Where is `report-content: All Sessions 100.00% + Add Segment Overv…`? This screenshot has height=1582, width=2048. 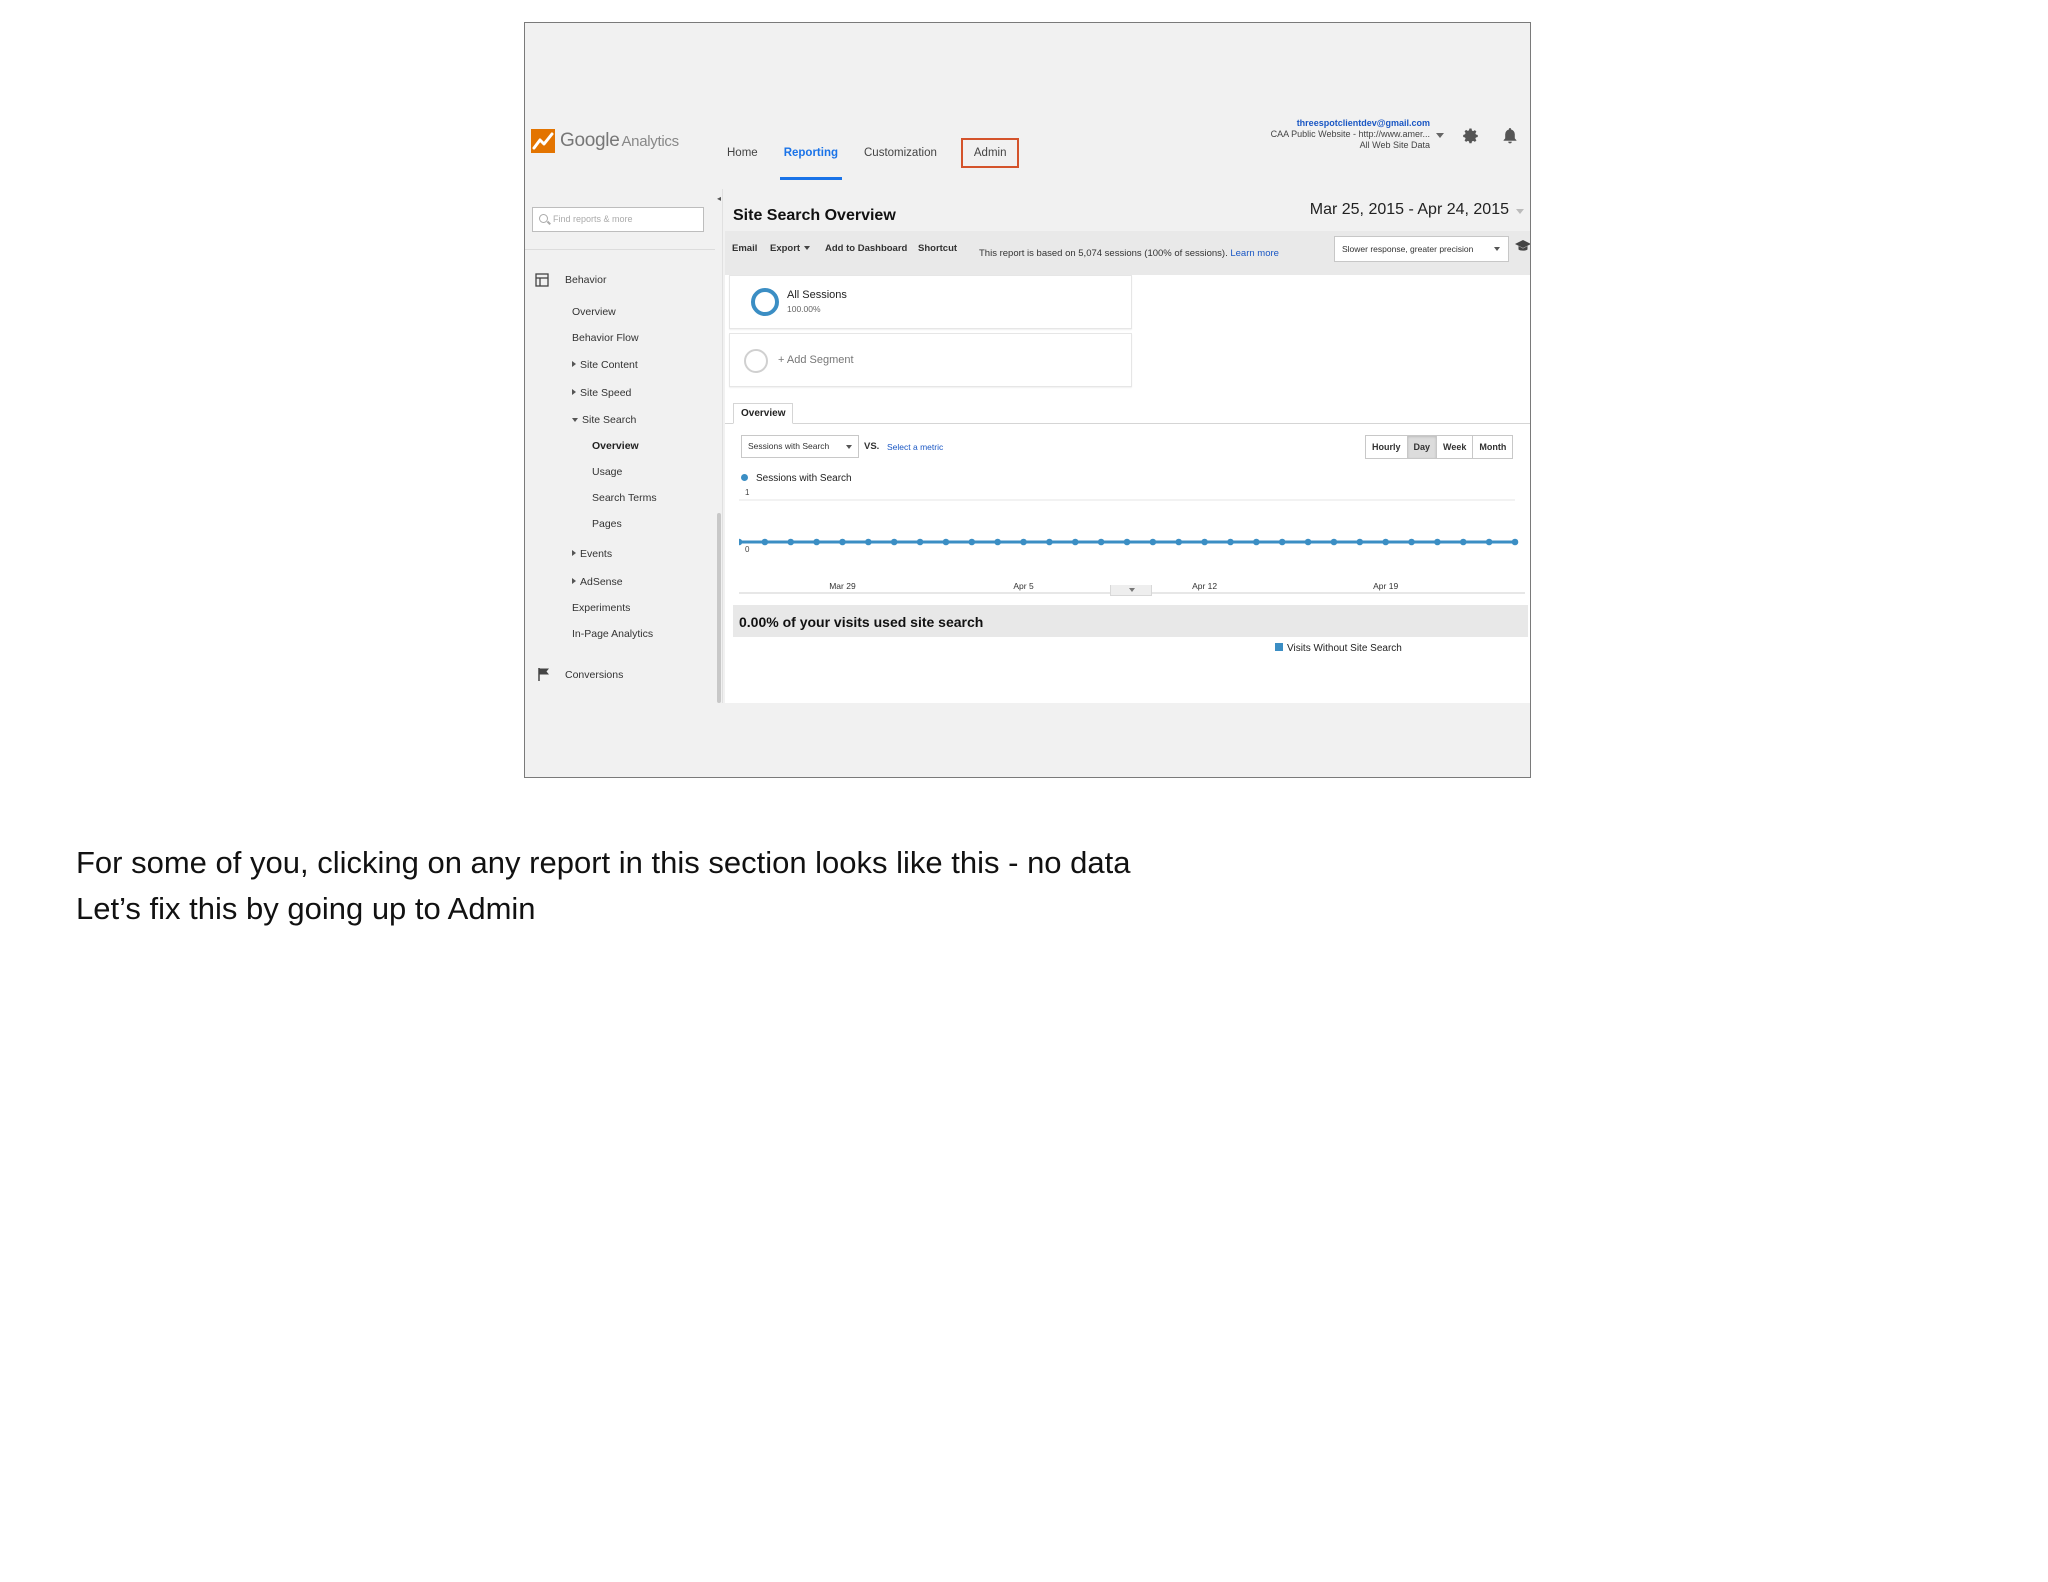 report-content: All Sessions 100.00% + Add Segment Overv… is located at coordinates (1127, 489).